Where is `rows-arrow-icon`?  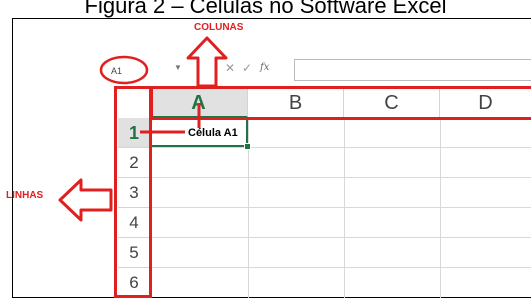
rows-arrow-icon is located at coordinates (85, 200).